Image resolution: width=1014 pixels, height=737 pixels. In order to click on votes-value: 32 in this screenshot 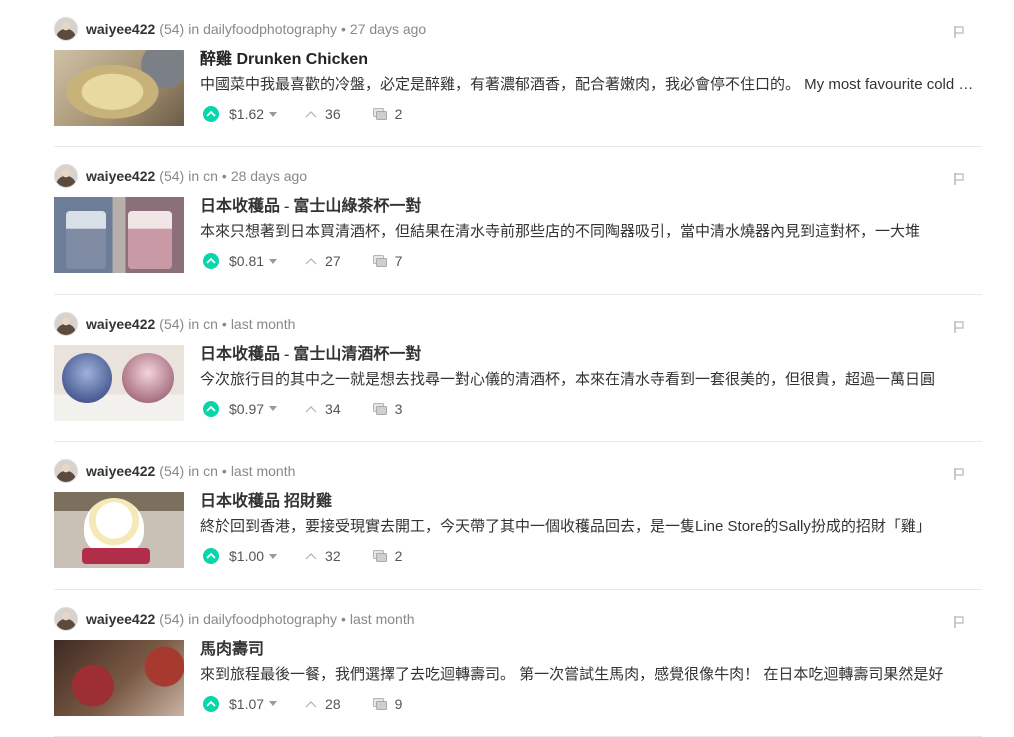, I will do `click(333, 556)`.